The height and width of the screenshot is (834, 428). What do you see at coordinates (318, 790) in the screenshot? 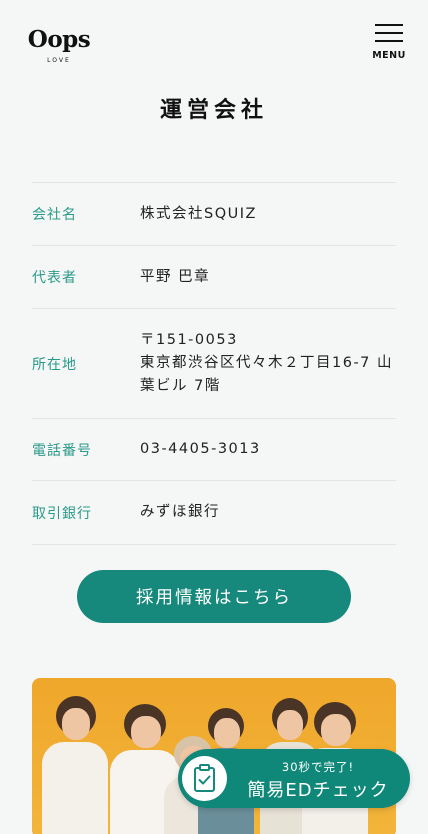
I see `ed-check-main-label: 簡易EDチェック` at bounding box center [318, 790].